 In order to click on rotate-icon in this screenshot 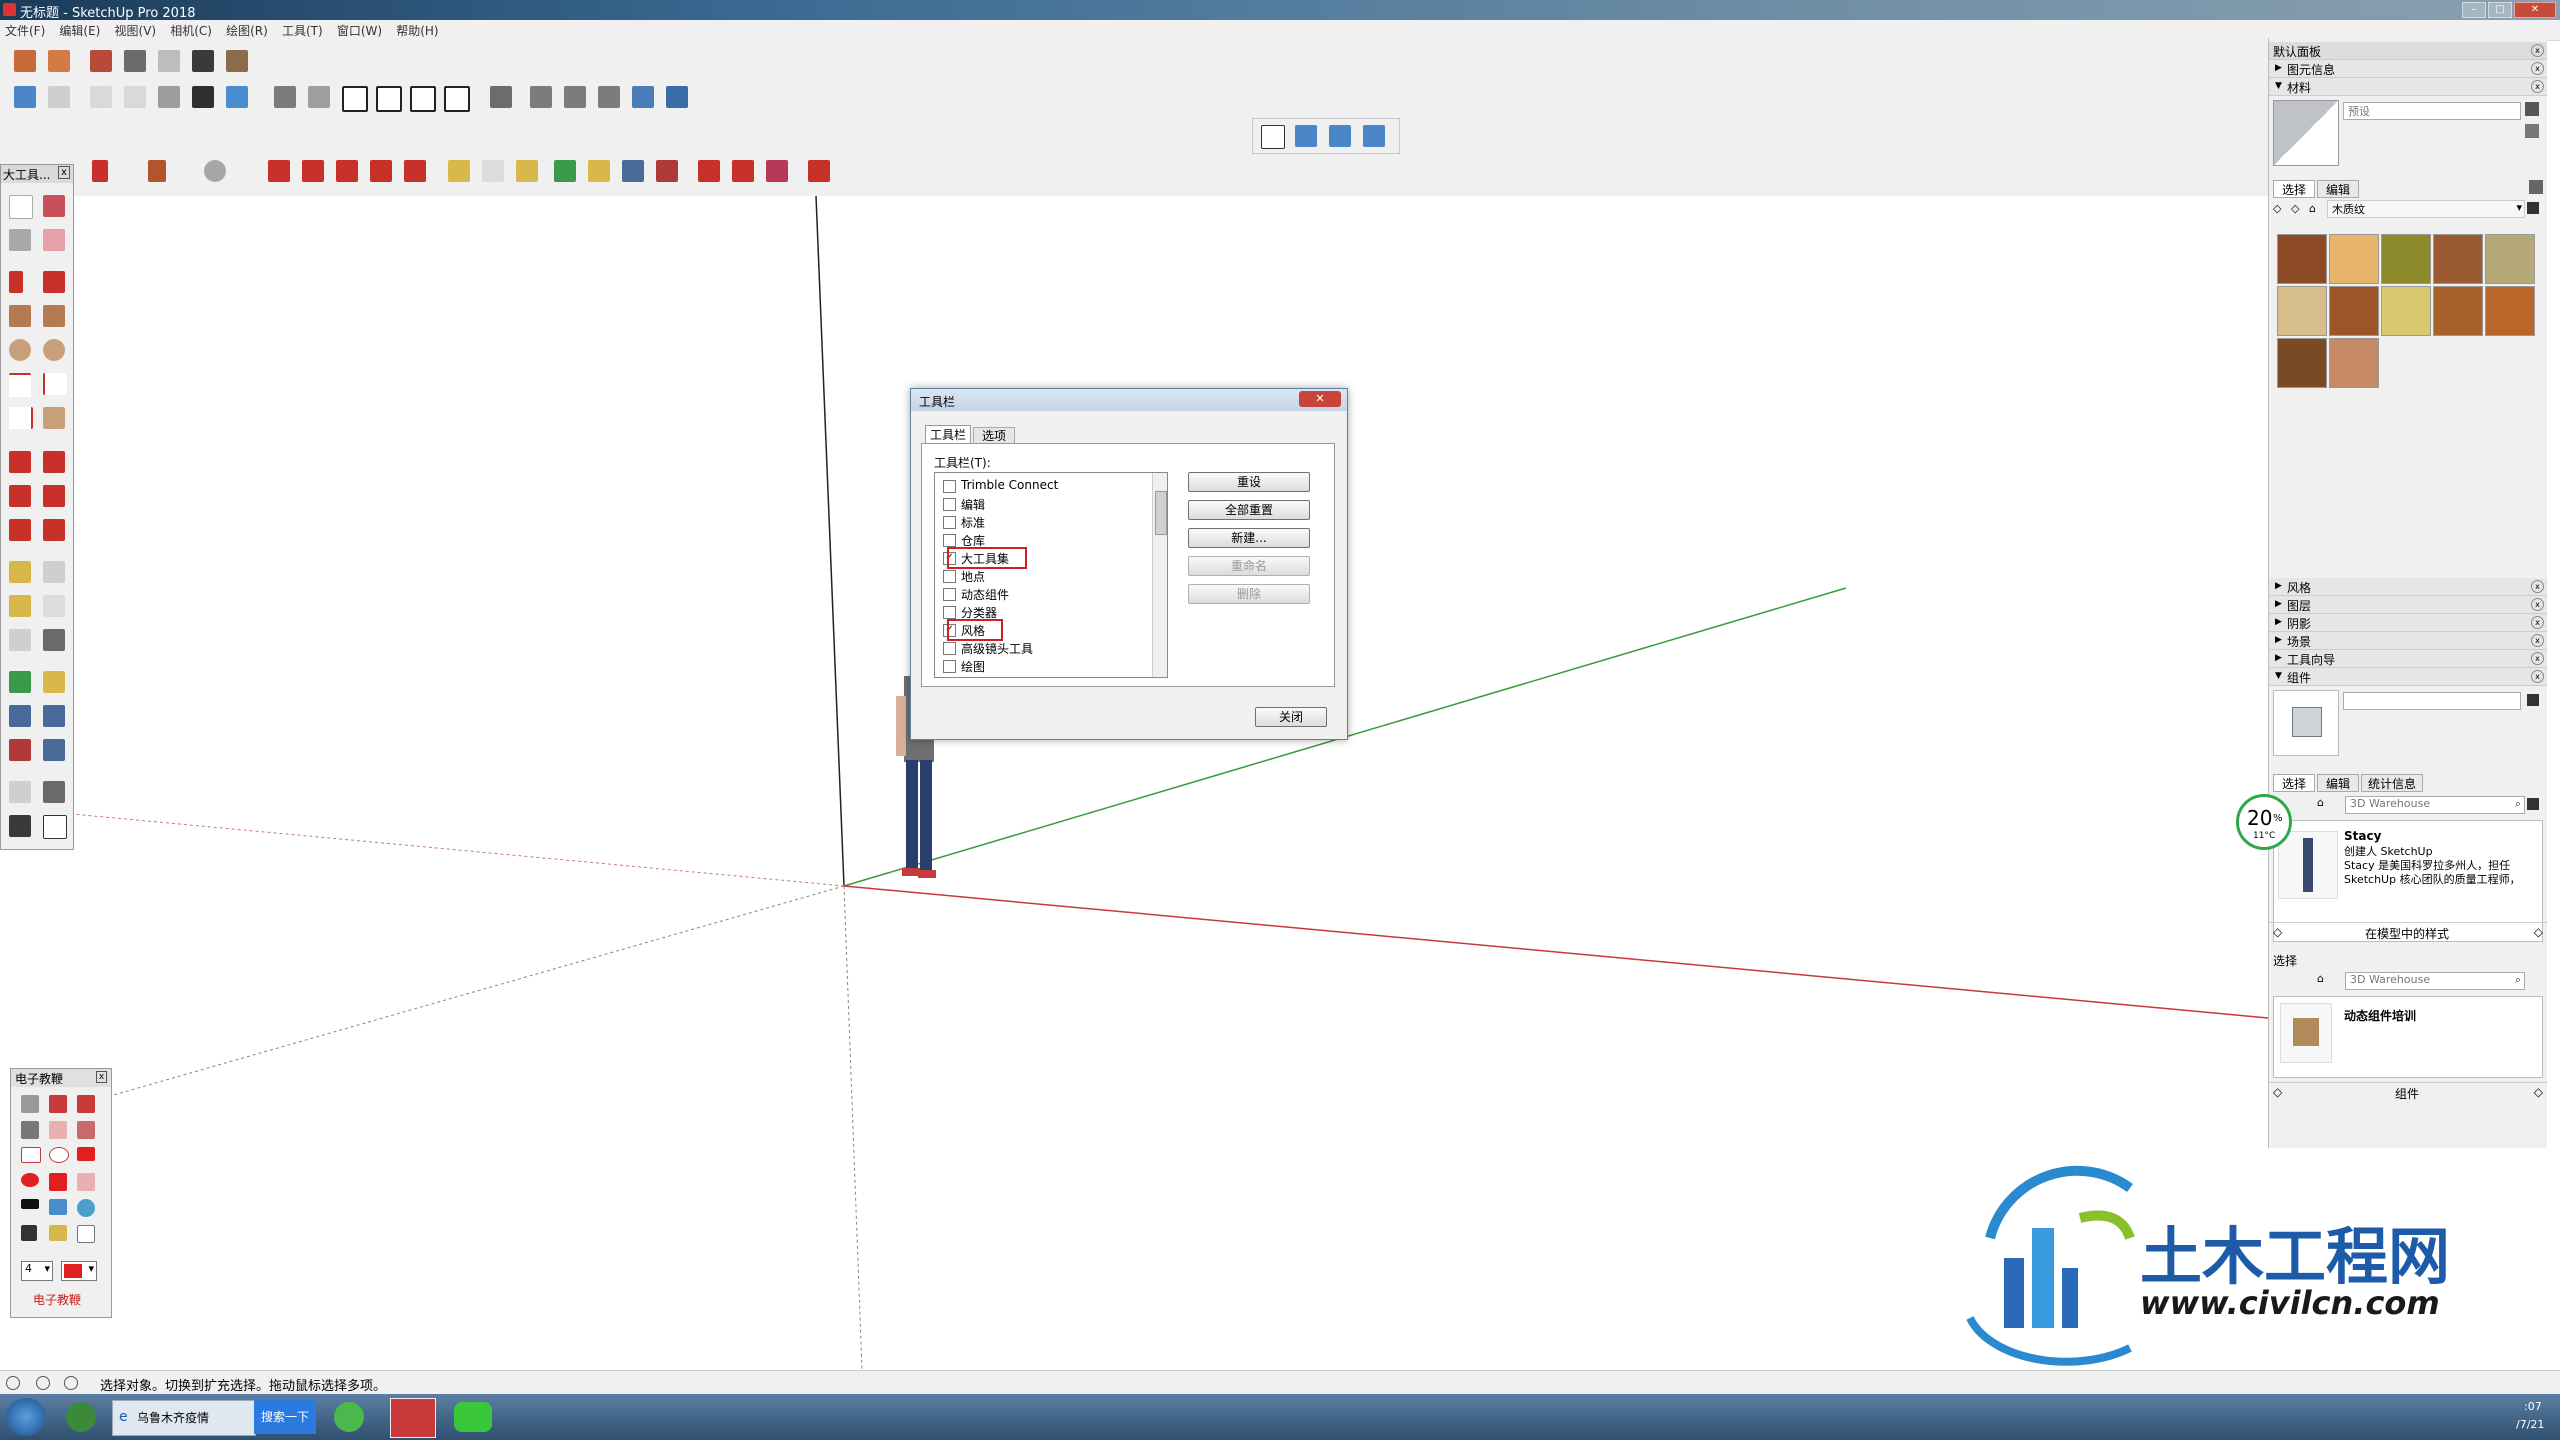, I will do `click(381, 171)`.